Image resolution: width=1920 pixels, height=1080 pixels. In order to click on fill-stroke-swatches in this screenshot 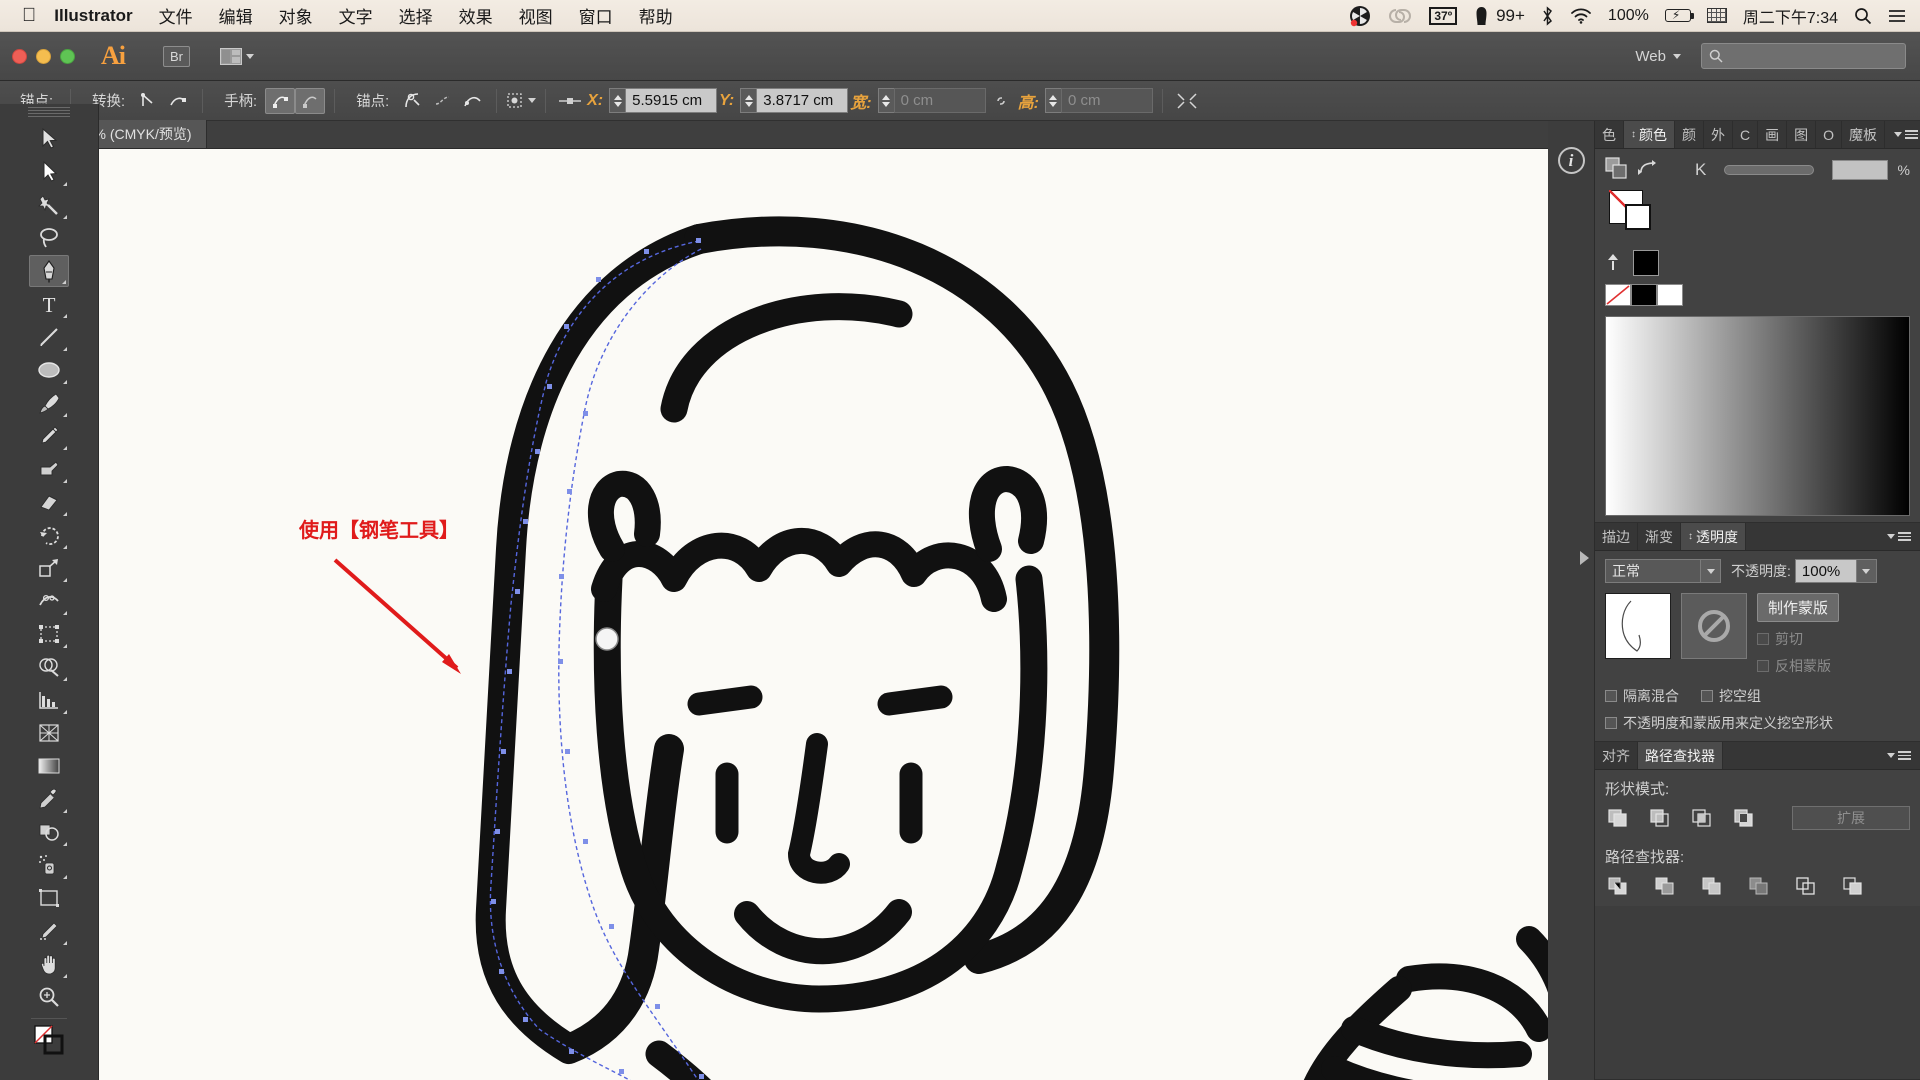, I will do `click(49, 1040)`.